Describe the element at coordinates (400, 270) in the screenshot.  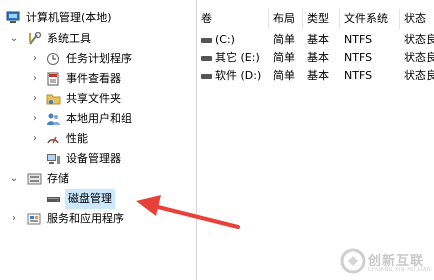
I see `watermark-subtext: CHUANG XIN HU LIAN` at that location.